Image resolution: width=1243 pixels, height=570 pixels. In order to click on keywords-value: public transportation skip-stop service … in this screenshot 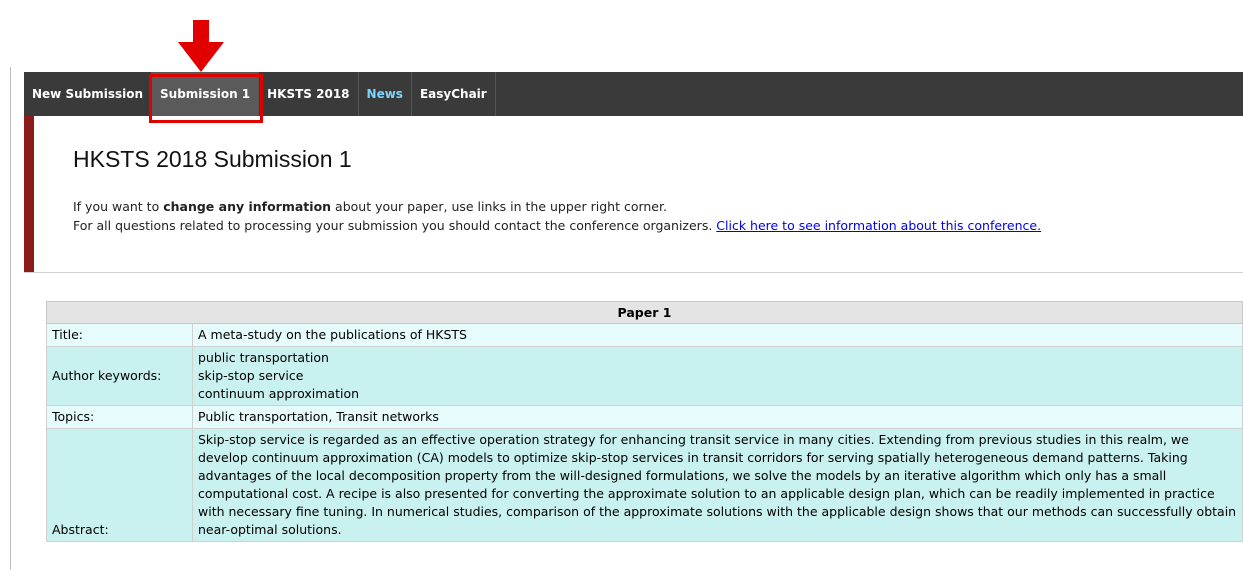, I will do `click(717, 376)`.